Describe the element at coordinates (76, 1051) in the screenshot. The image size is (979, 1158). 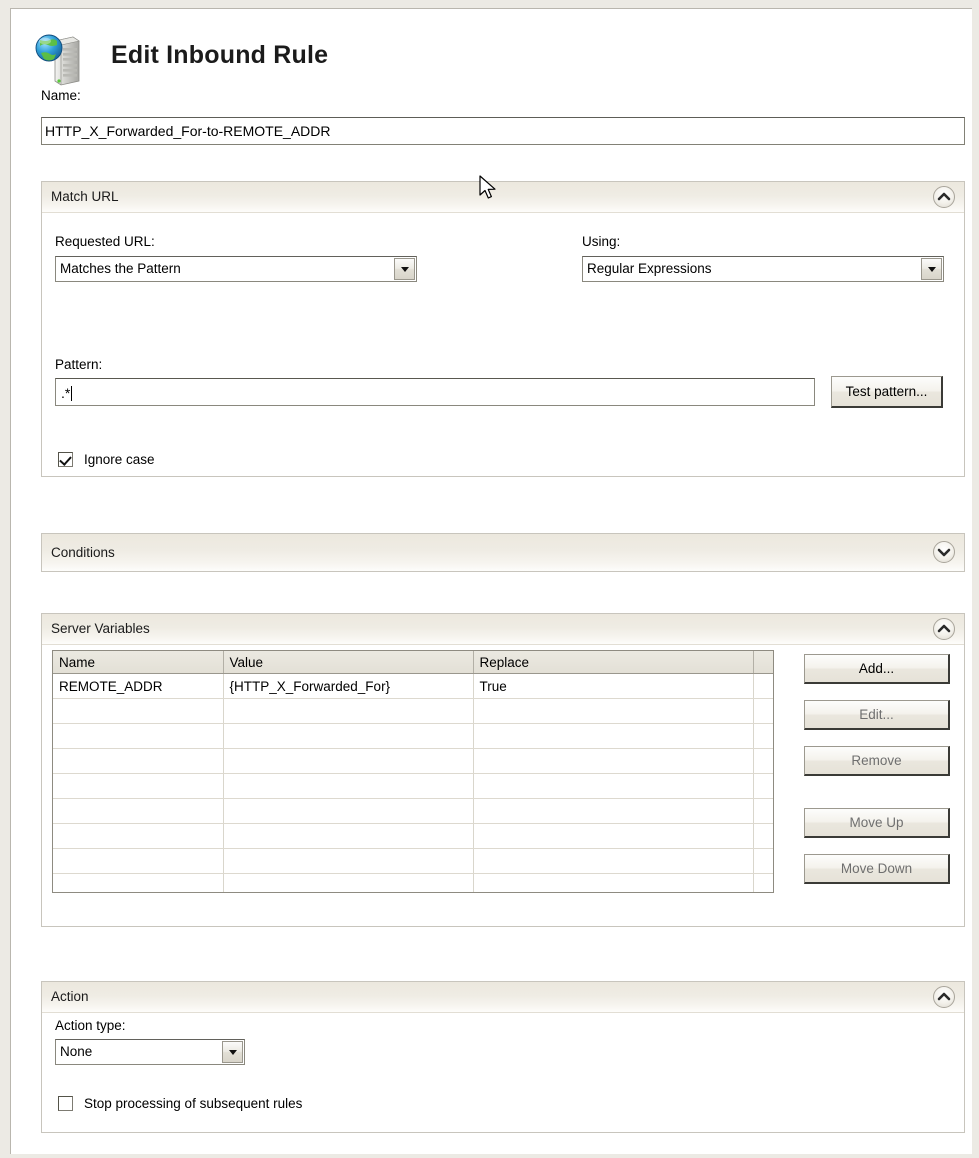
I see `action-type-value: None` at that location.